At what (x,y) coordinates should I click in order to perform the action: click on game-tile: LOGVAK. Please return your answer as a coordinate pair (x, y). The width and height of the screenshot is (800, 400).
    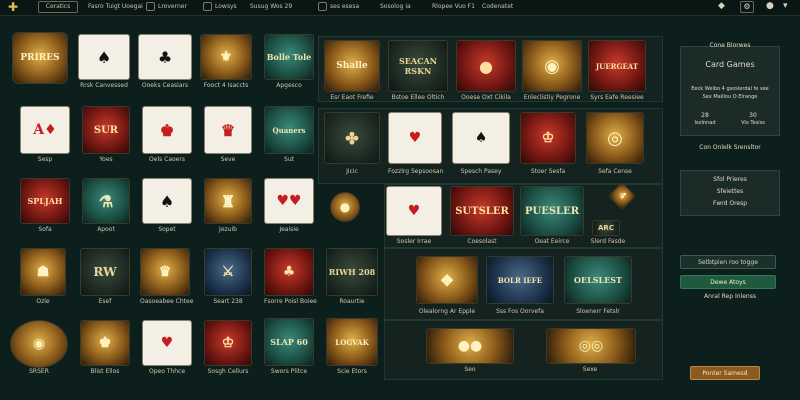
    Looking at the image, I should click on (352, 342).